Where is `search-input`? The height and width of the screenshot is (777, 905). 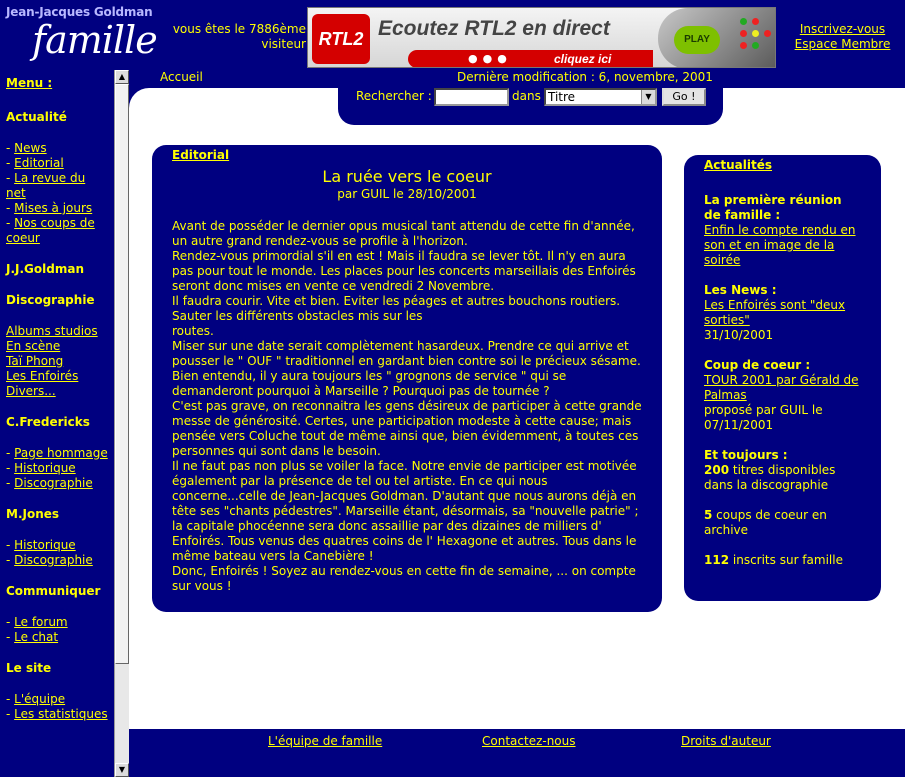
search-input is located at coordinates (471, 97).